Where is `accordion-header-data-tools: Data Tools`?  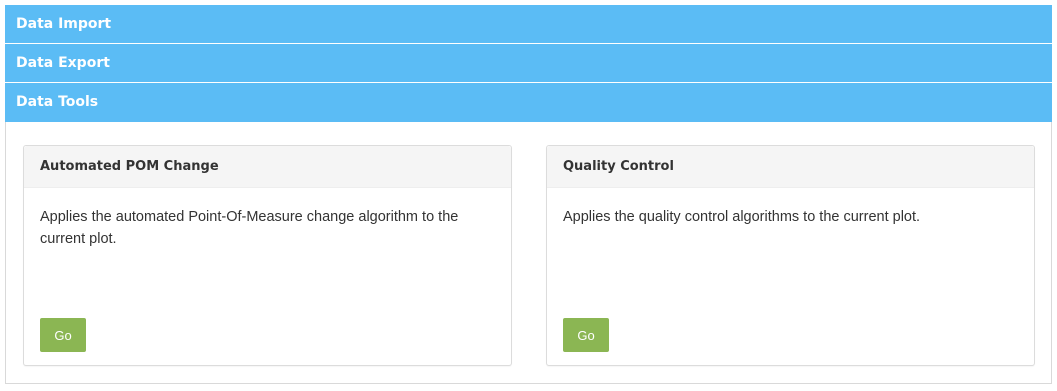
accordion-header-data-tools: Data Tools is located at coordinates (528, 102).